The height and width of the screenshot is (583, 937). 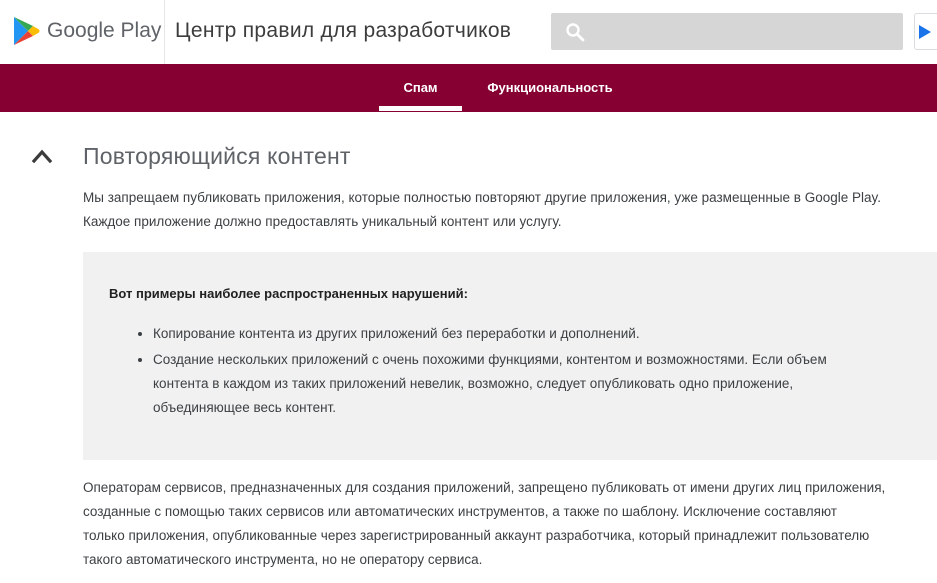 I want to click on site-title: Центр правил для разработчиков, so click(x=343, y=31).